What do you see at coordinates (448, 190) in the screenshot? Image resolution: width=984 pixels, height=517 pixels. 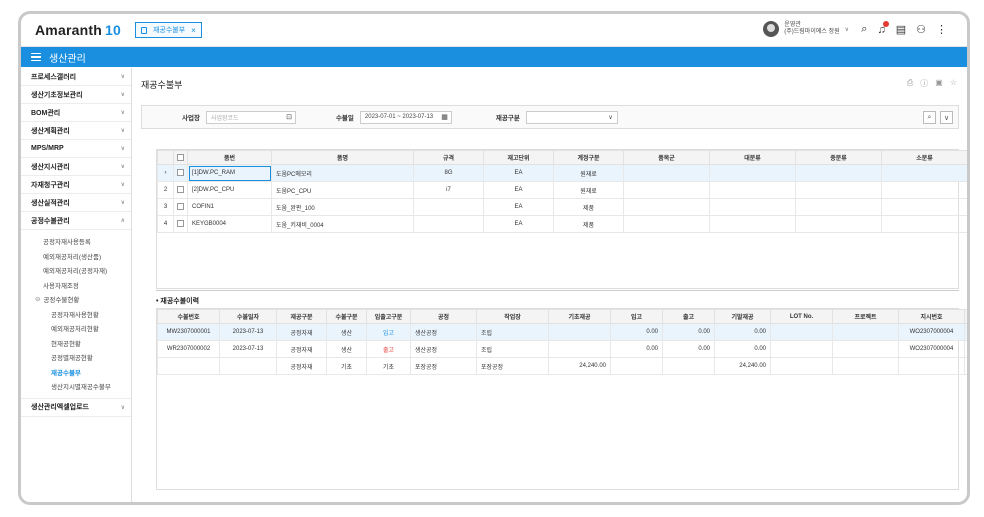 I see `table-cell: i7` at bounding box center [448, 190].